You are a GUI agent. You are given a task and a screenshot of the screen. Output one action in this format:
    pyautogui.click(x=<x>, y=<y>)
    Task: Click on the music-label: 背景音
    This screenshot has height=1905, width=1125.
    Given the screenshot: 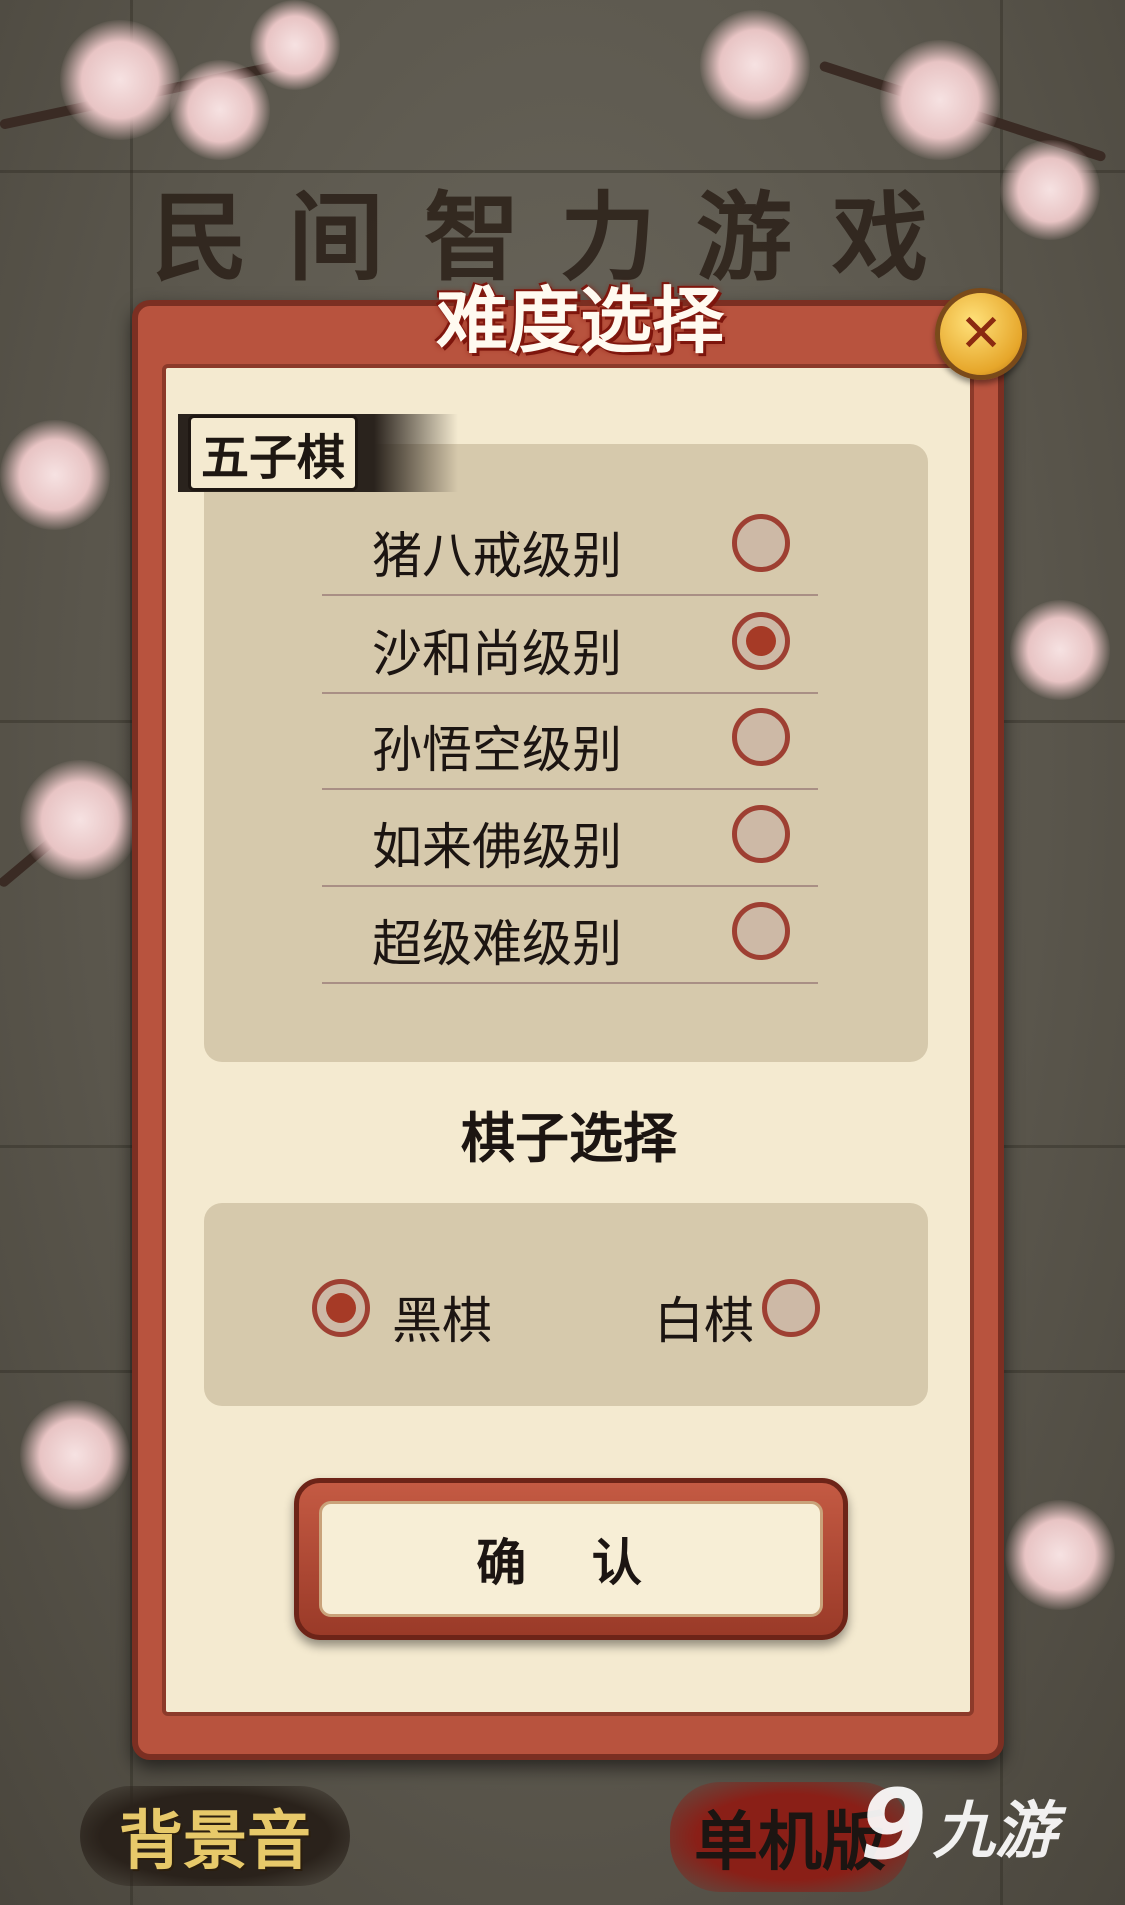 What is the action you would take?
    pyautogui.click(x=215, y=1841)
    